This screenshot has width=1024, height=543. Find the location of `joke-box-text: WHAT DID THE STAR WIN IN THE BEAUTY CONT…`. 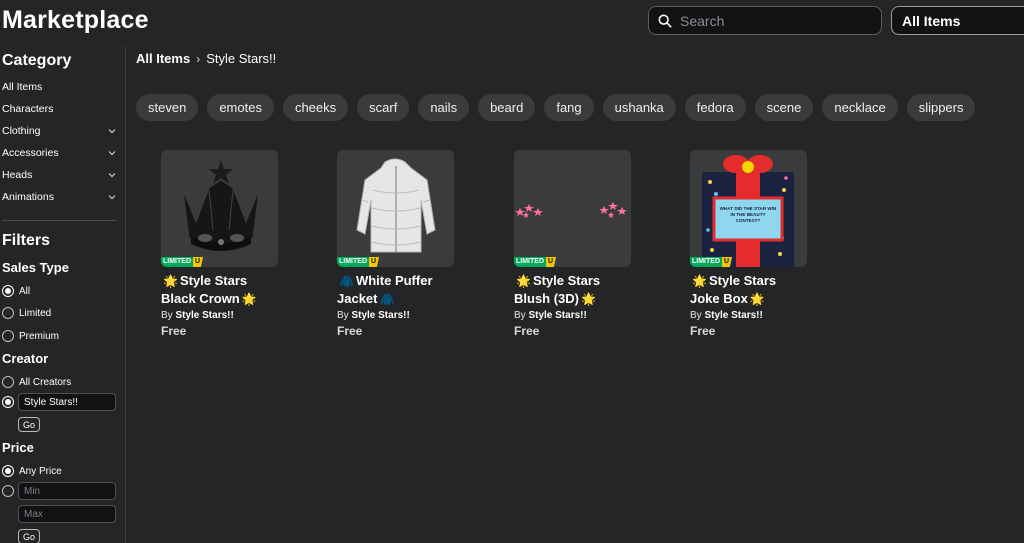

joke-box-text: WHAT DID THE STAR WIN IN THE BEAUTY CONT… is located at coordinates (748, 214).